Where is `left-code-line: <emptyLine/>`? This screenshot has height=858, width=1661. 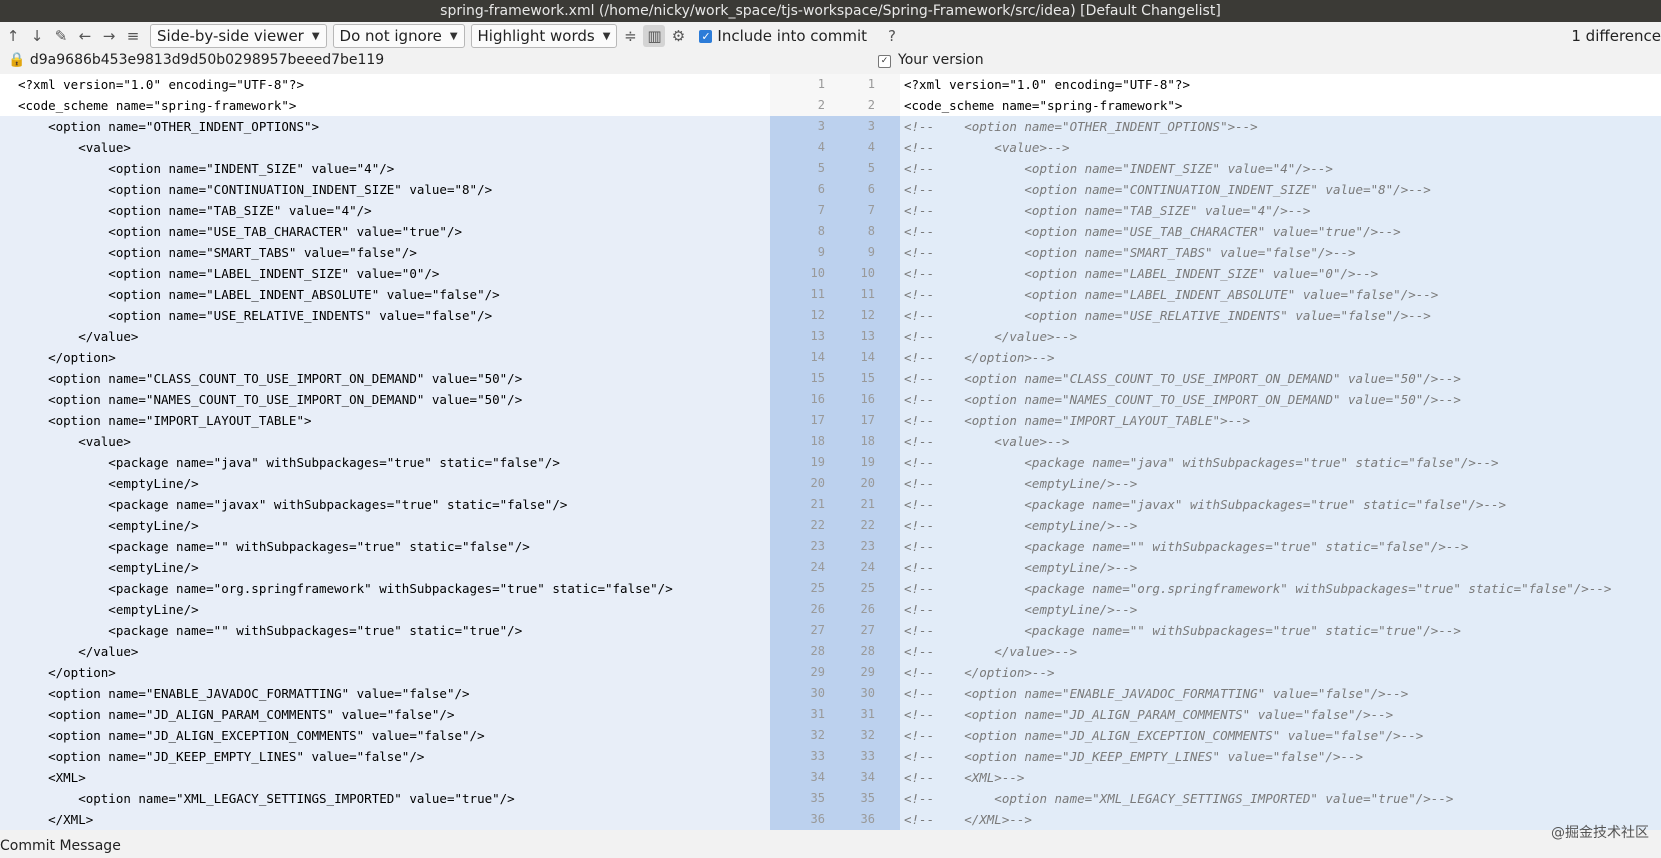
left-code-line: <emptyLine/> is located at coordinates (385, 525).